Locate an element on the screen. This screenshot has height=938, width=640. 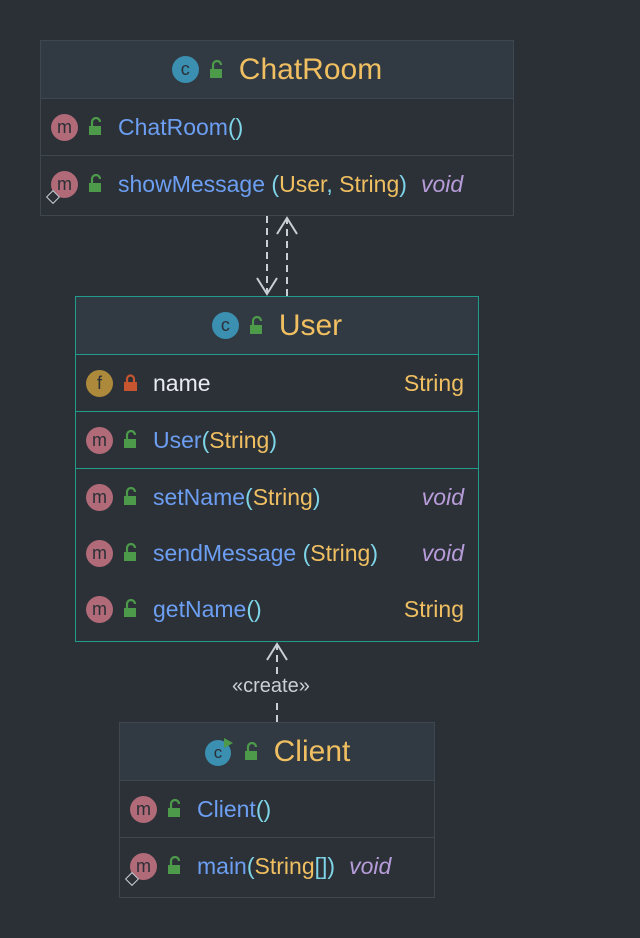
constructors-section: m User(String) is located at coordinates (277, 440).